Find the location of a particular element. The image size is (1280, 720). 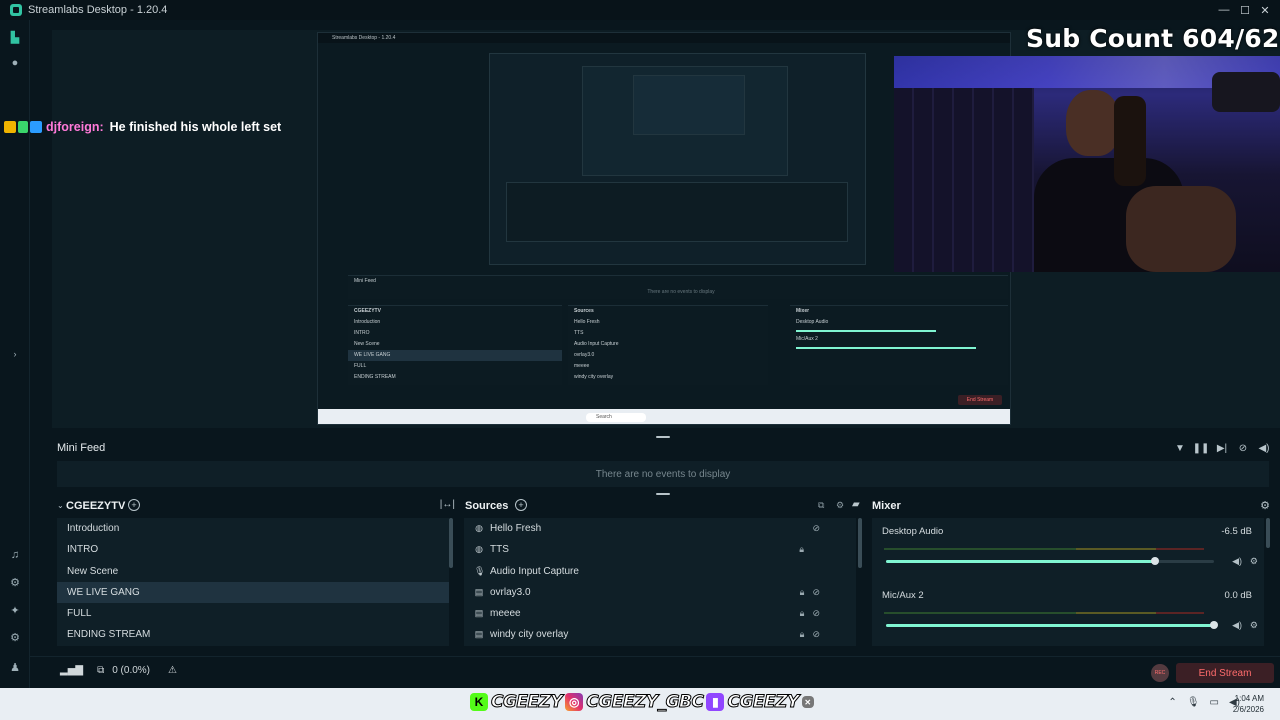

inner-sources-title: Sources is located at coordinates (584, 311).